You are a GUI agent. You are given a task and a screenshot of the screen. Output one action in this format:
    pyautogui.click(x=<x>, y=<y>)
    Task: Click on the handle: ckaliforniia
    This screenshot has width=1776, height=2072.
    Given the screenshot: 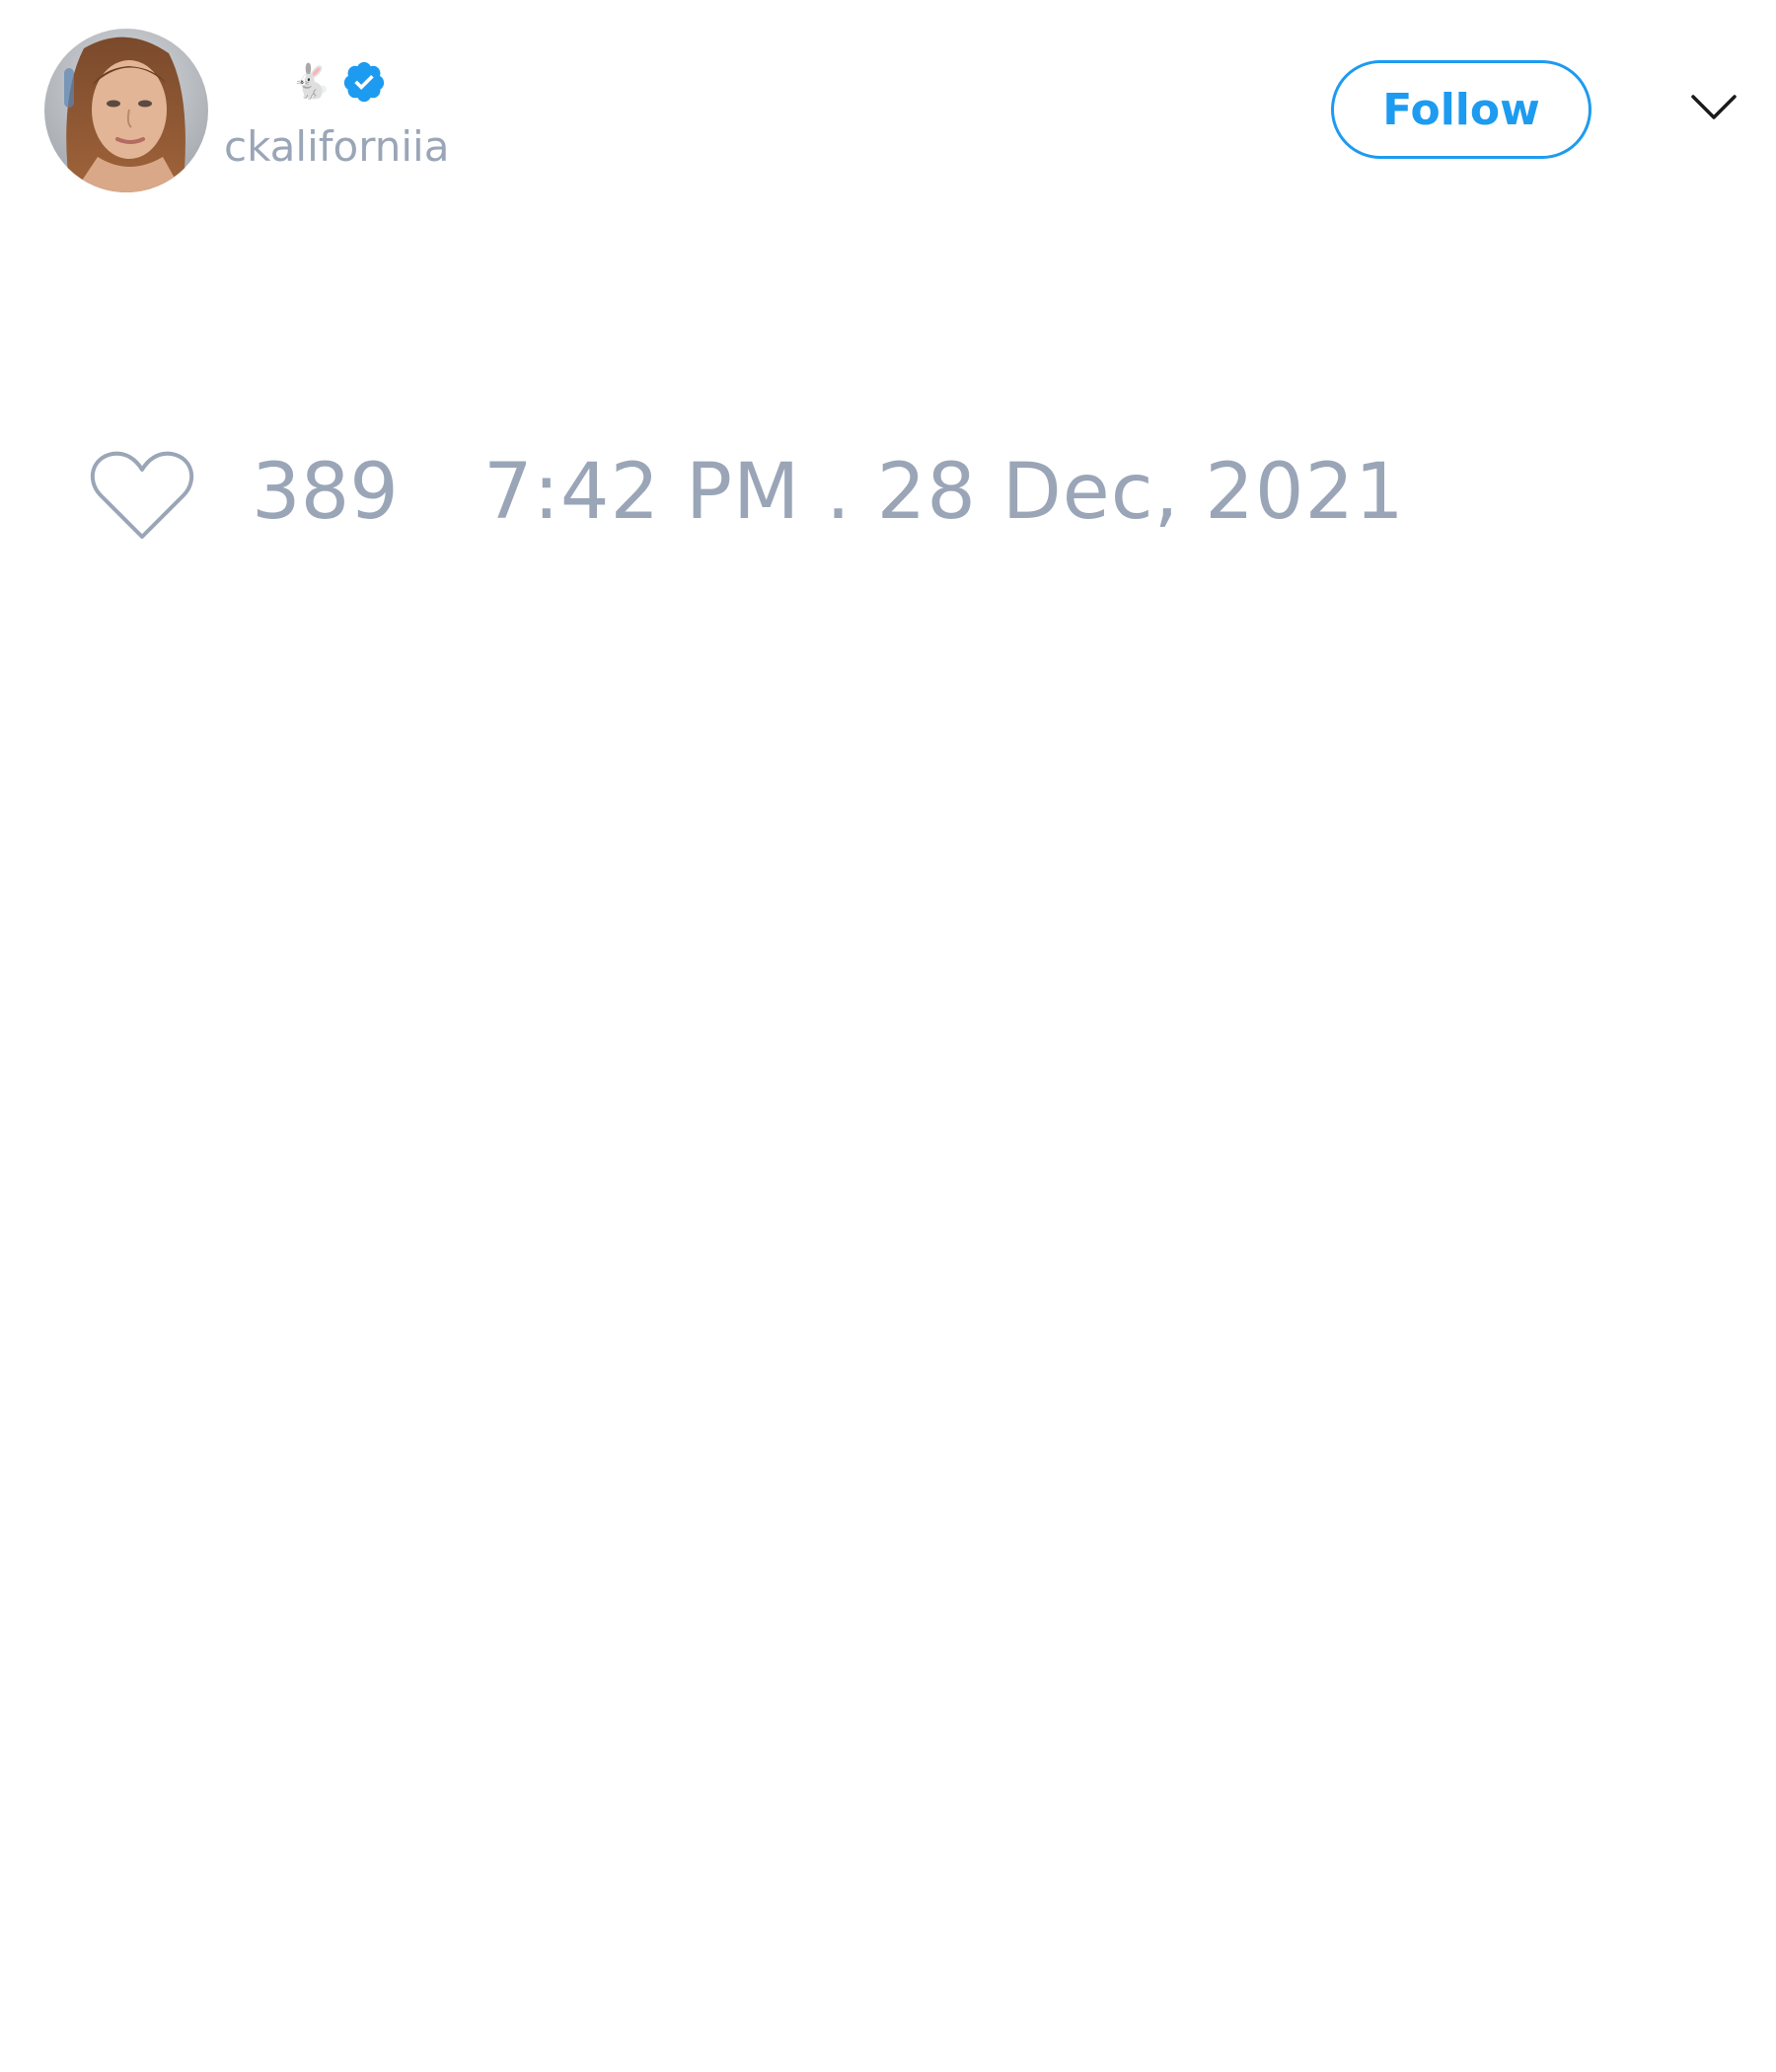 What is the action you would take?
    pyautogui.click(x=337, y=147)
    